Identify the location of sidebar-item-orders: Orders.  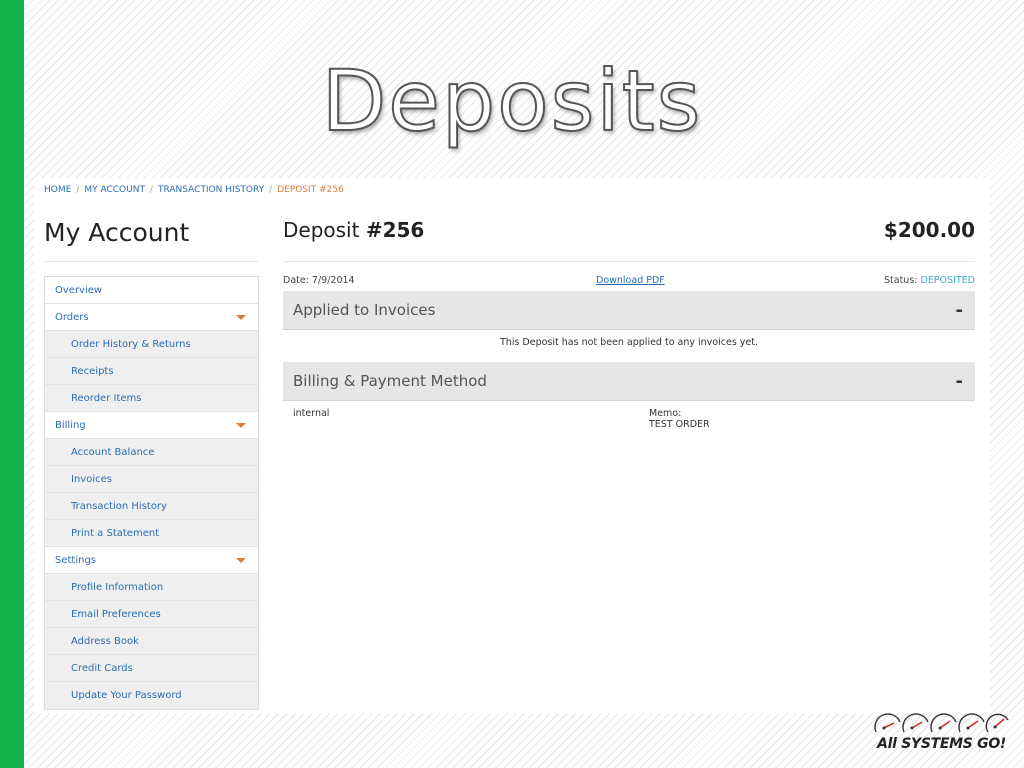
(151, 317).